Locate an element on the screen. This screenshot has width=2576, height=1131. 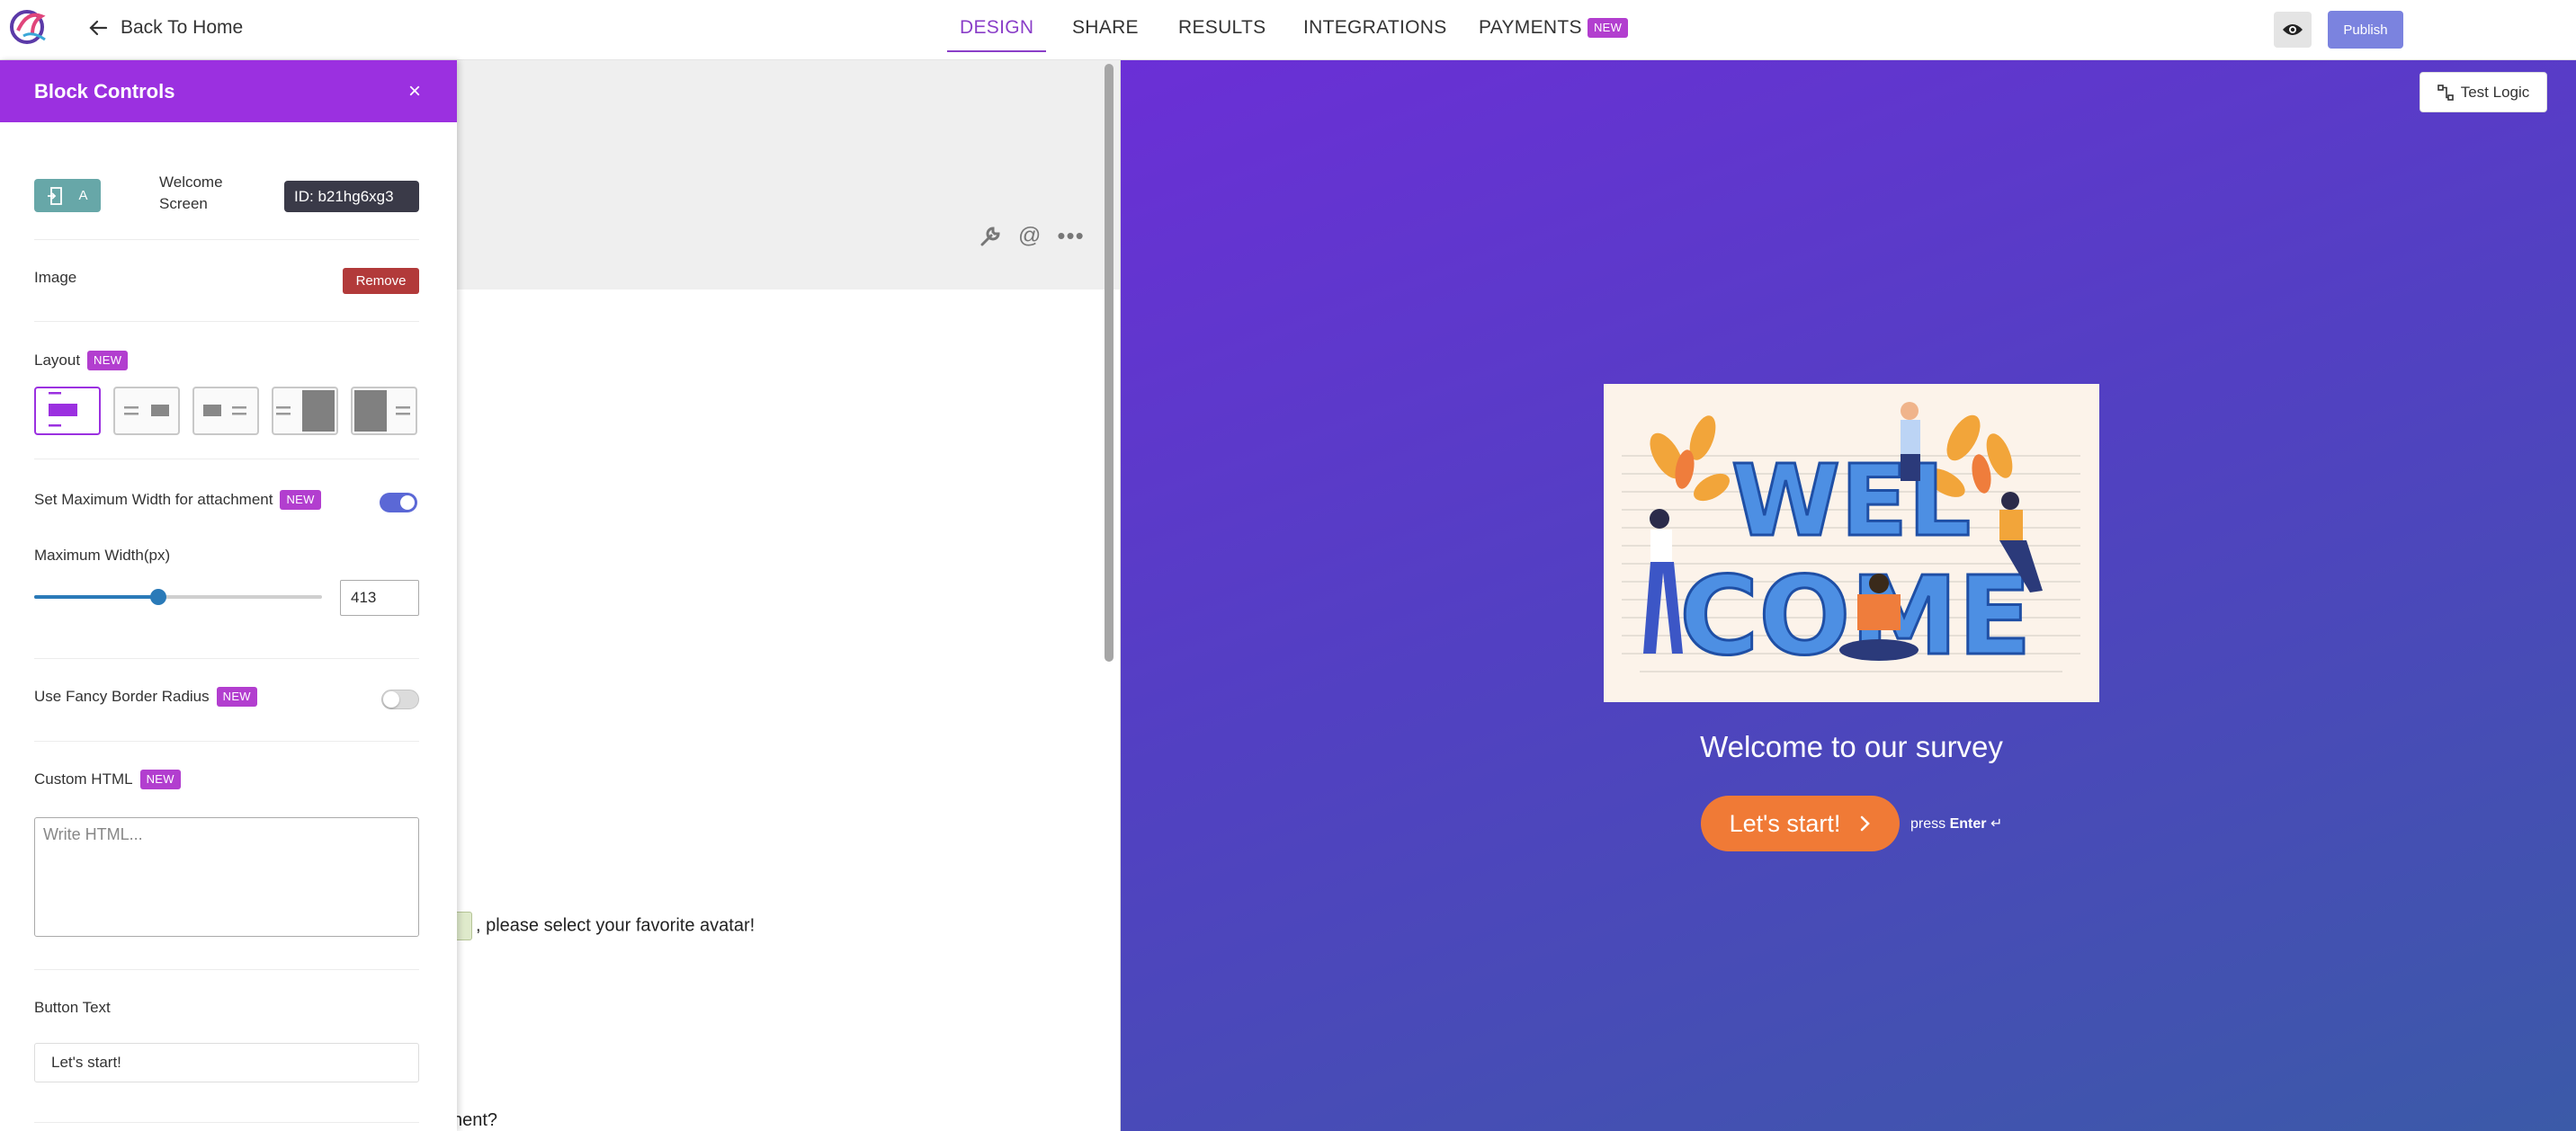
layout-left-image-icon is located at coordinates (224, 410).